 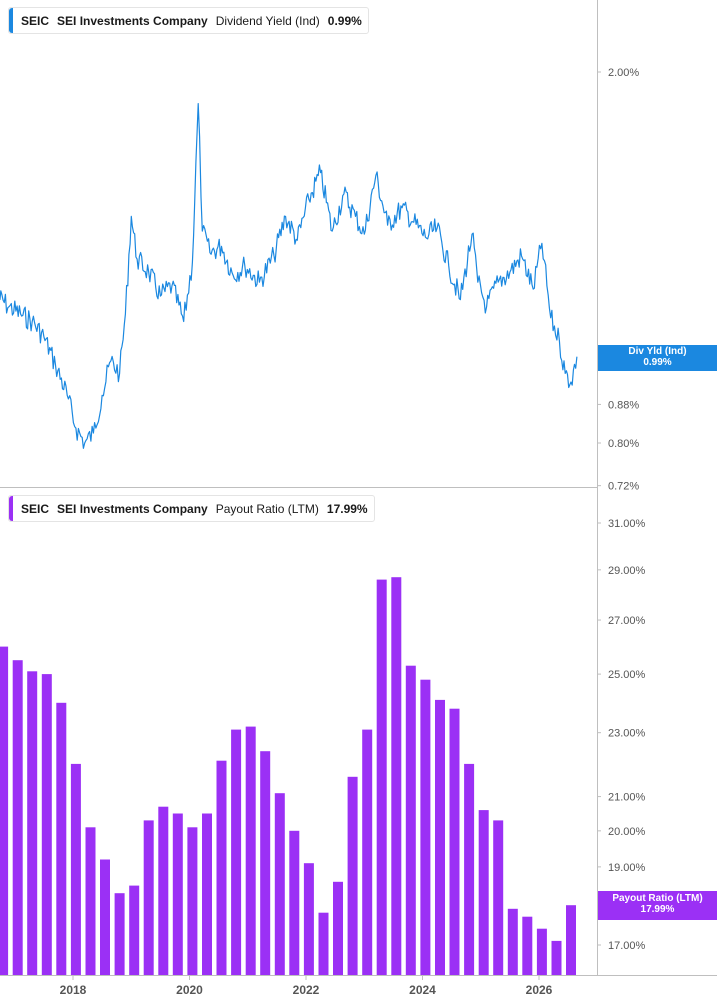 I want to click on payout-ratio-tick-label: 25.00%, so click(x=627, y=675).